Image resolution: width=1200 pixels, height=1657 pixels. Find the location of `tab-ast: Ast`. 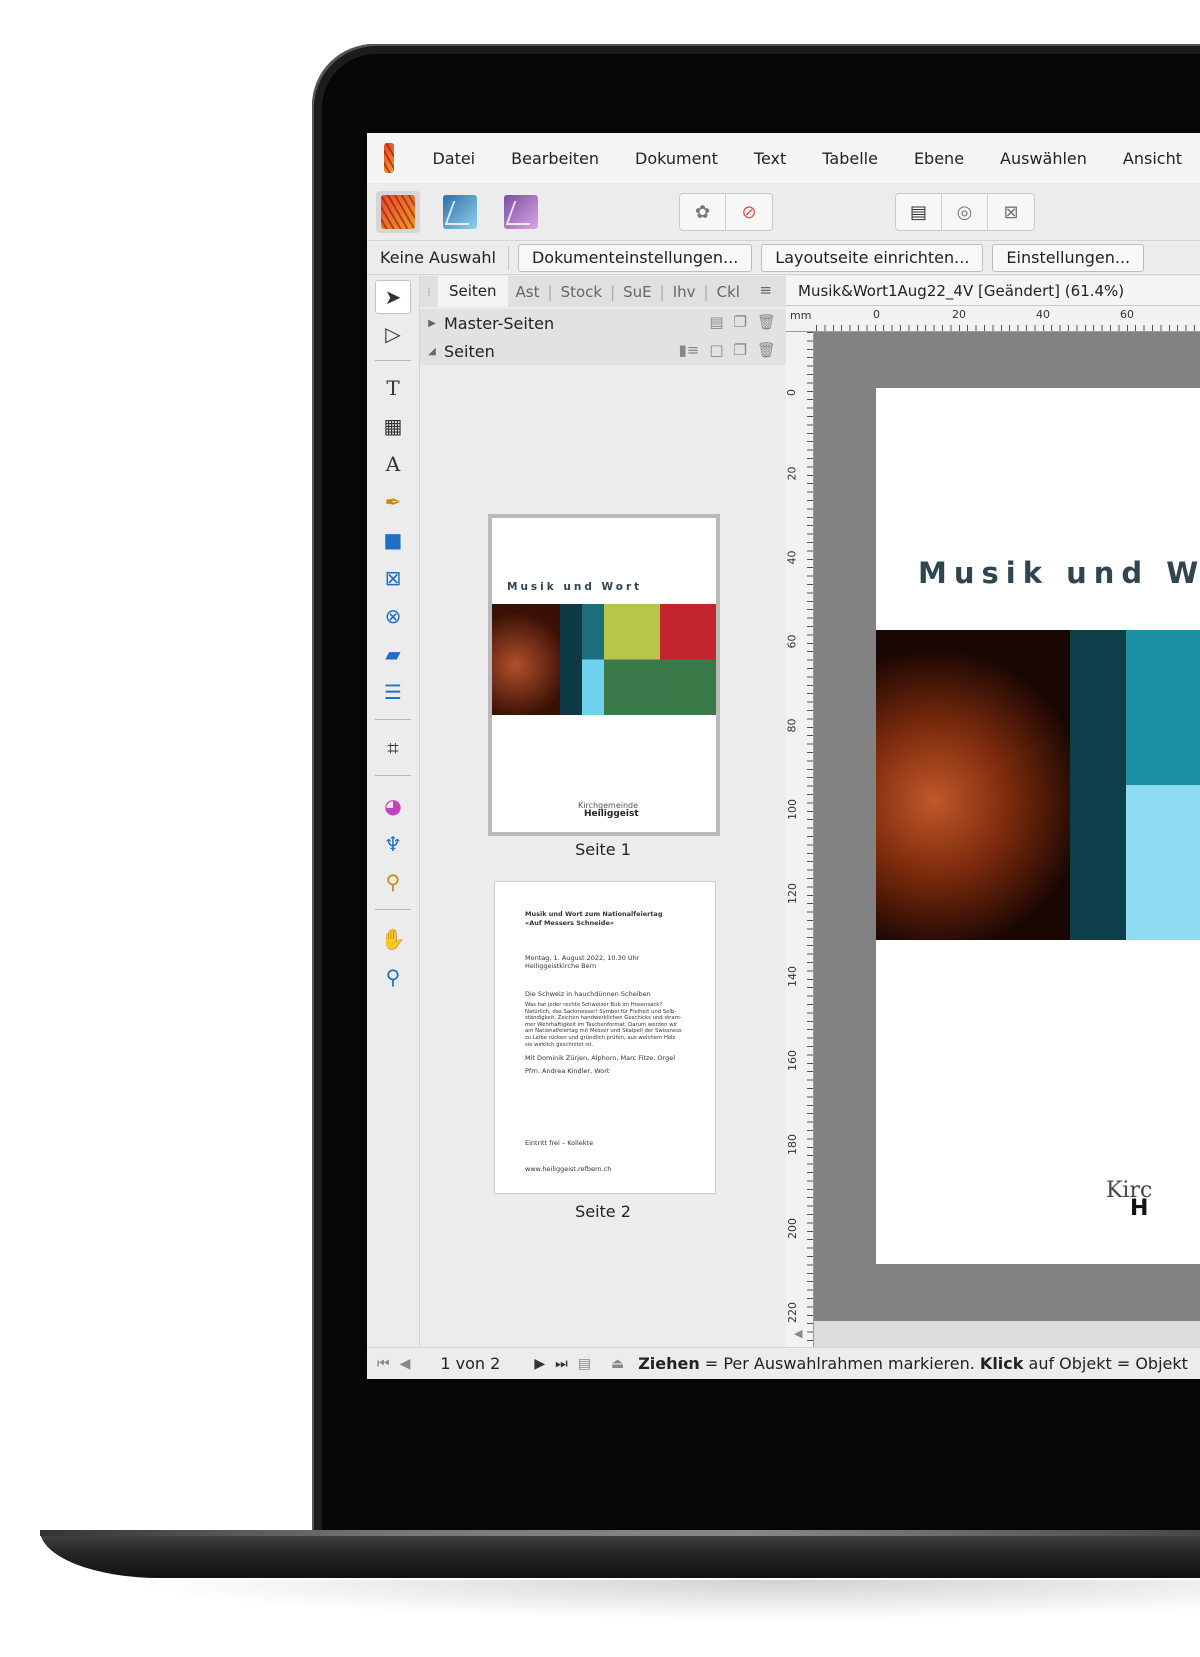

tab-ast: Ast is located at coordinates (528, 292).